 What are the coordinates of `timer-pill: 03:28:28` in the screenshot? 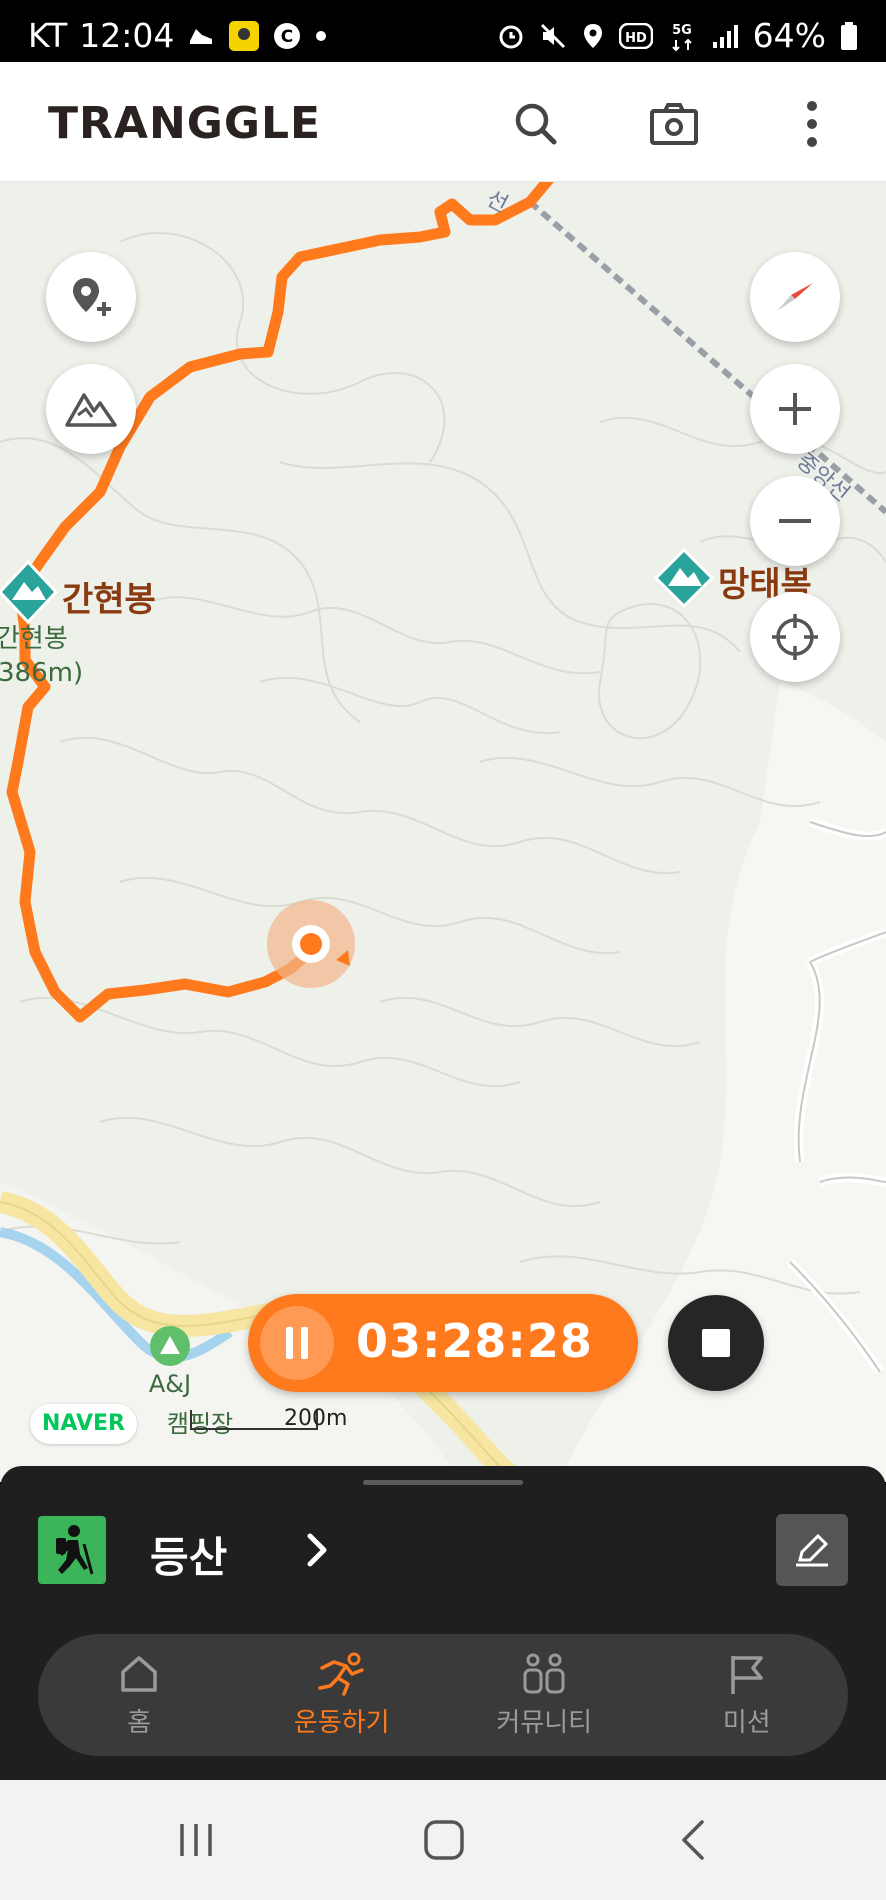 It's located at (443, 1343).